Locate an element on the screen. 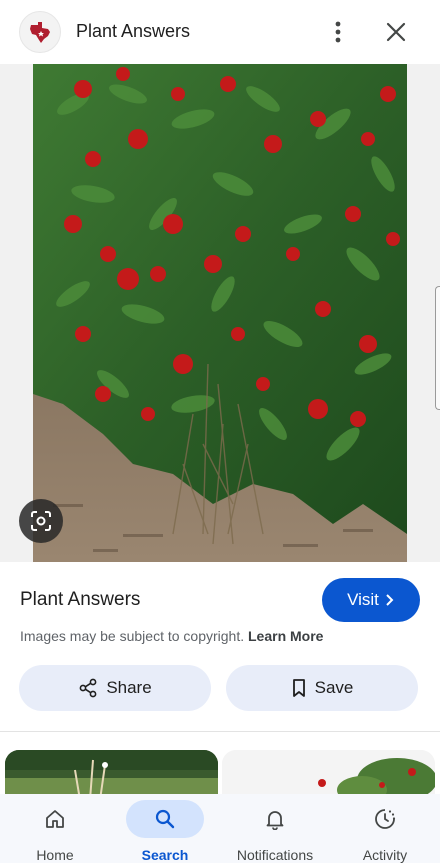  activity-icon is located at coordinates (385, 819).